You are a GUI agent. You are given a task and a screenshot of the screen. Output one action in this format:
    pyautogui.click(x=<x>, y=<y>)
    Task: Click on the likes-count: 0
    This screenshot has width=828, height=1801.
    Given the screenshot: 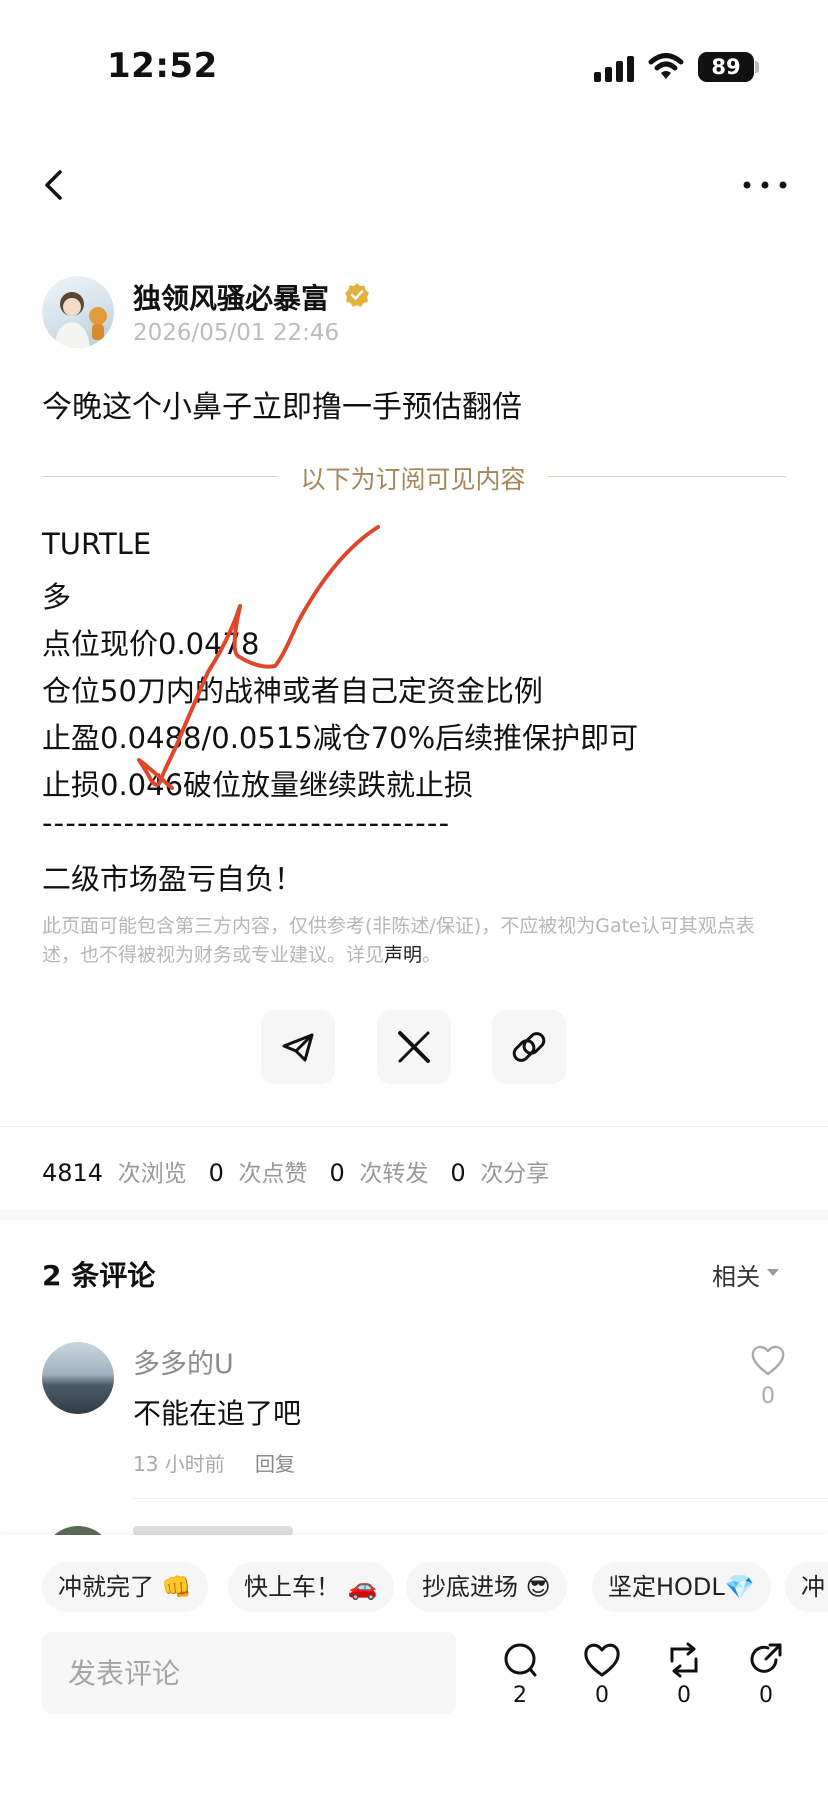 What is the action you would take?
    pyautogui.click(x=216, y=1173)
    